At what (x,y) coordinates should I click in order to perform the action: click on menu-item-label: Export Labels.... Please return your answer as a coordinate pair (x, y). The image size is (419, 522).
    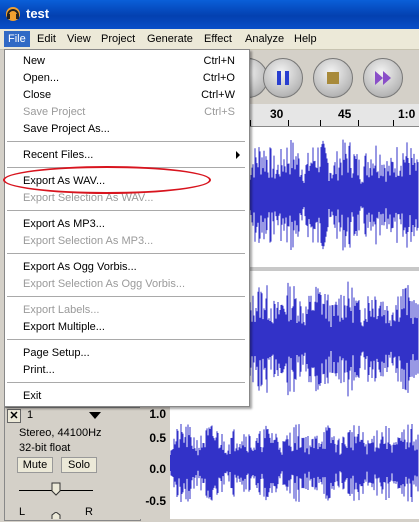
    Looking at the image, I should click on (61, 310).